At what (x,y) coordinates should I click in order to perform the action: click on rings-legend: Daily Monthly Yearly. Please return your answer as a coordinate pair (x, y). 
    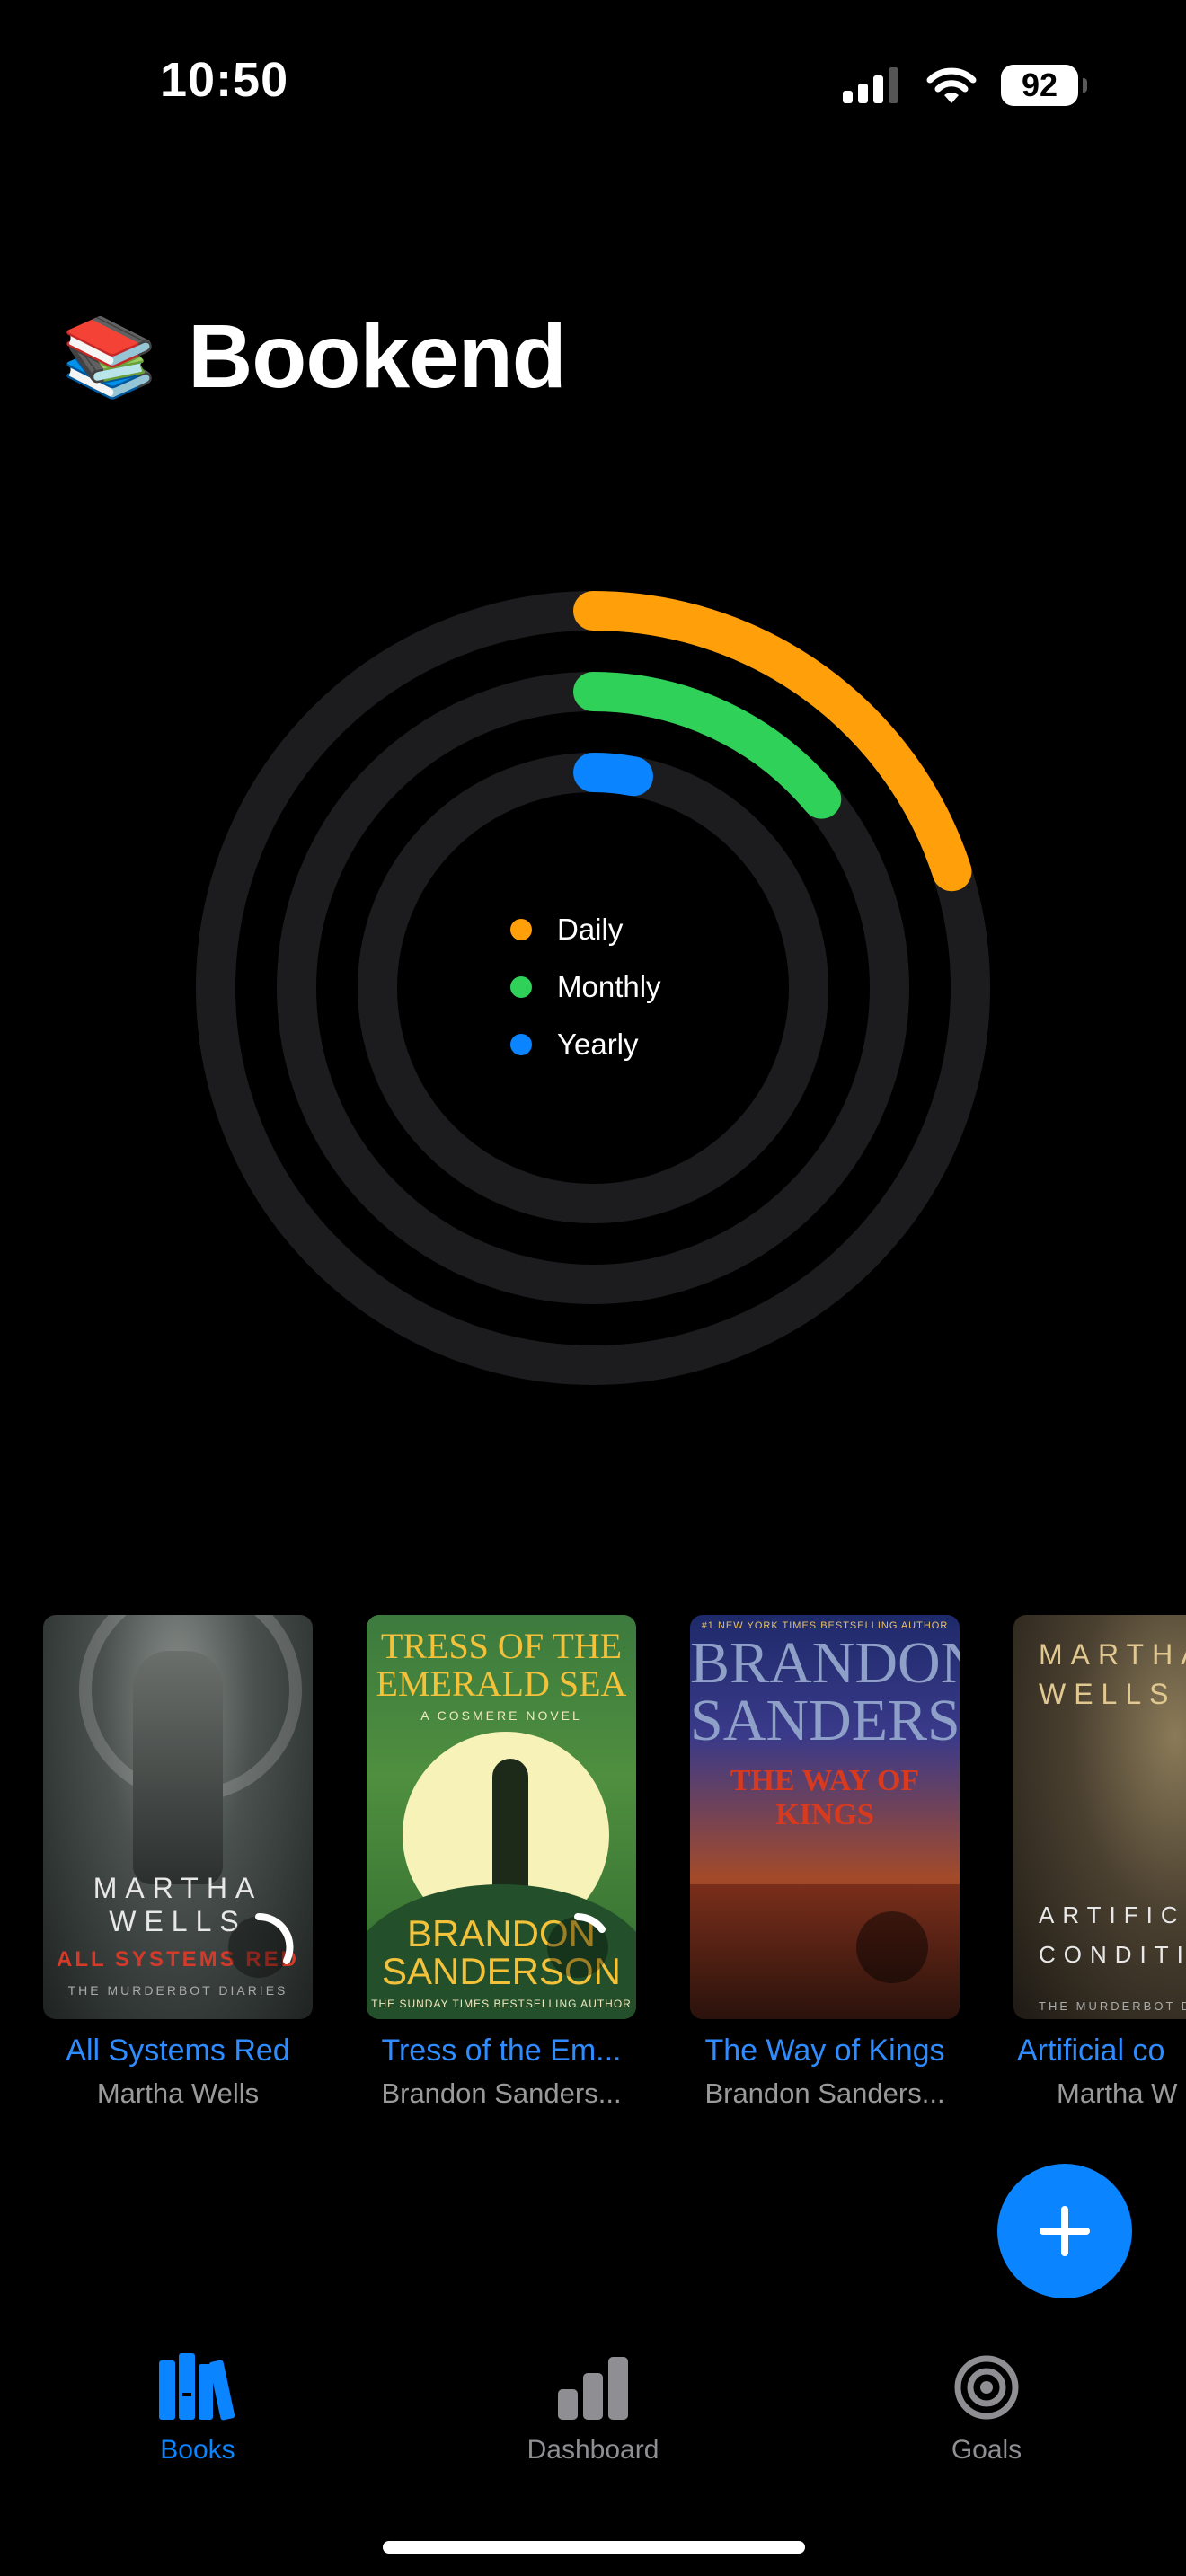
    Looking at the image, I should click on (585, 987).